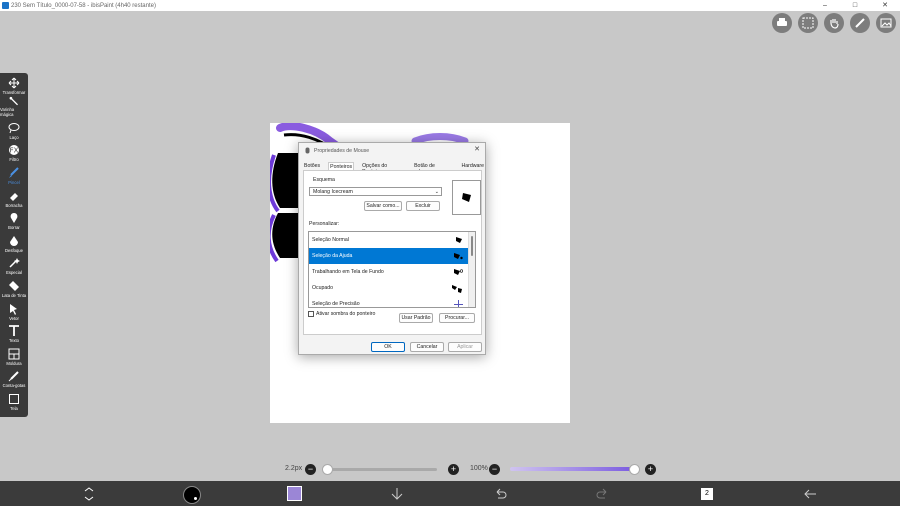 This screenshot has height=506, width=900. What do you see at coordinates (436, 192) in the screenshot?
I see `chevron-down-icon: ⌄` at bounding box center [436, 192].